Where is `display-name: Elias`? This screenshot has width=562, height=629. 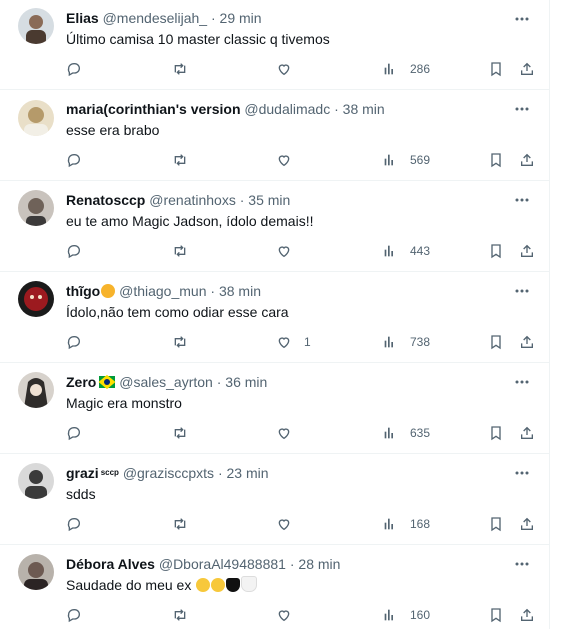 display-name: Elias is located at coordinates (82, 18).